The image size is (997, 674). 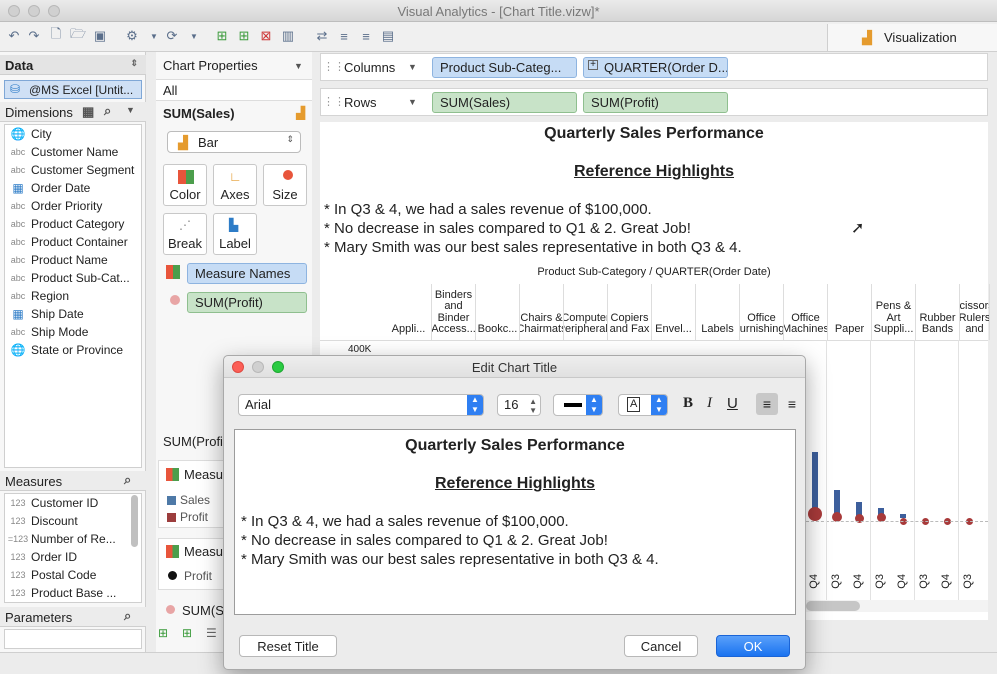 What do you see at coordinates (73, 575) in the screenshot?
I see `field-item: 123 Postal Code` at bounding box center [73, 575].